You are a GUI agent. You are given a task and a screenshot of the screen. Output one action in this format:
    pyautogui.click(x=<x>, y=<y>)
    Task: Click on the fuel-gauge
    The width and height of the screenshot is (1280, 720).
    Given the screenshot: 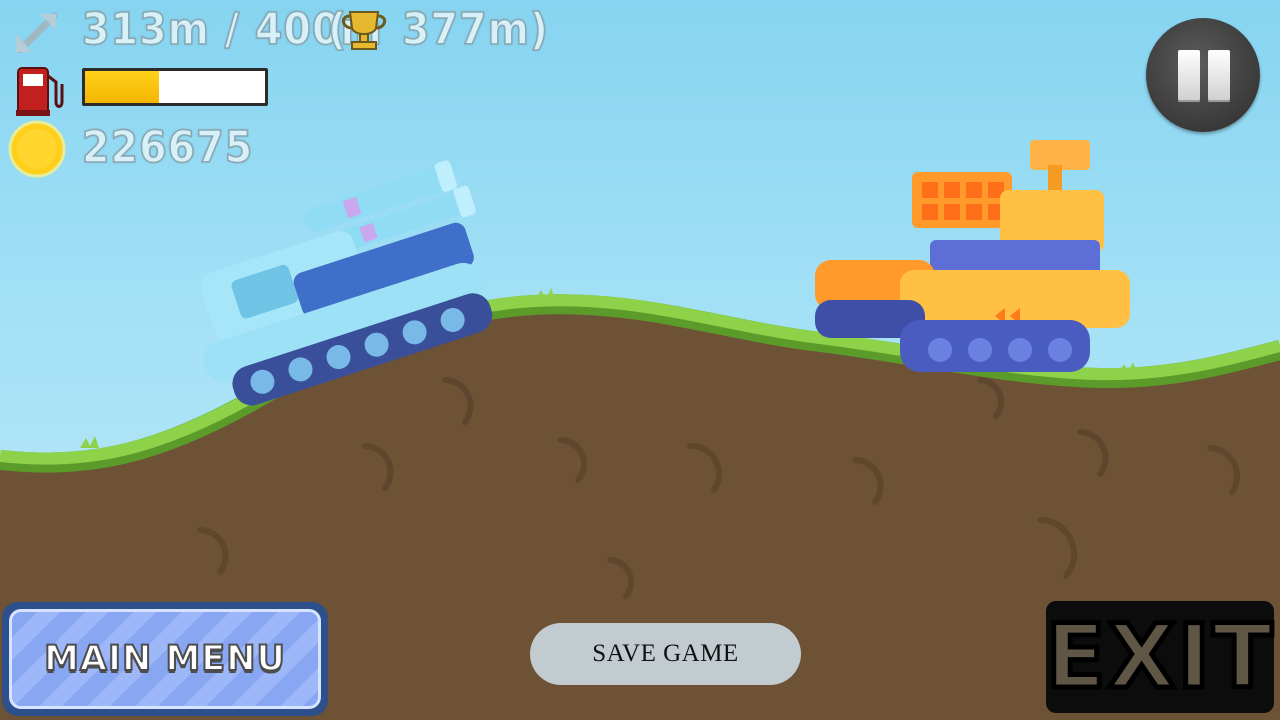 What is the action you would take?
    pyautogui.click(x=175, y=87)
    